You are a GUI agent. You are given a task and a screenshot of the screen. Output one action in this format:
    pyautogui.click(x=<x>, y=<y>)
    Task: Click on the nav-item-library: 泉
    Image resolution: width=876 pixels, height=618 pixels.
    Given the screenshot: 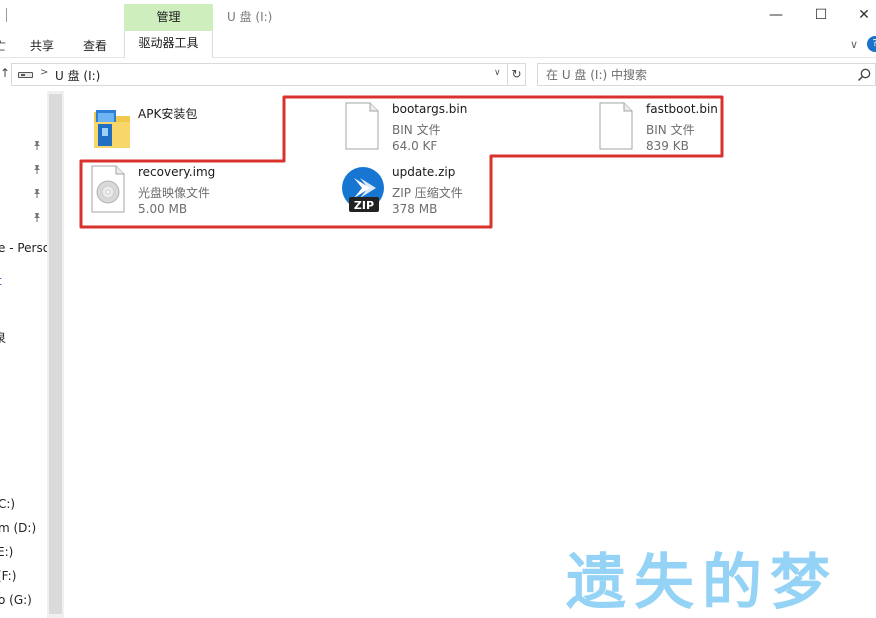 What is the action you would take?
    pyautogui.click(x=3, y=337)
    